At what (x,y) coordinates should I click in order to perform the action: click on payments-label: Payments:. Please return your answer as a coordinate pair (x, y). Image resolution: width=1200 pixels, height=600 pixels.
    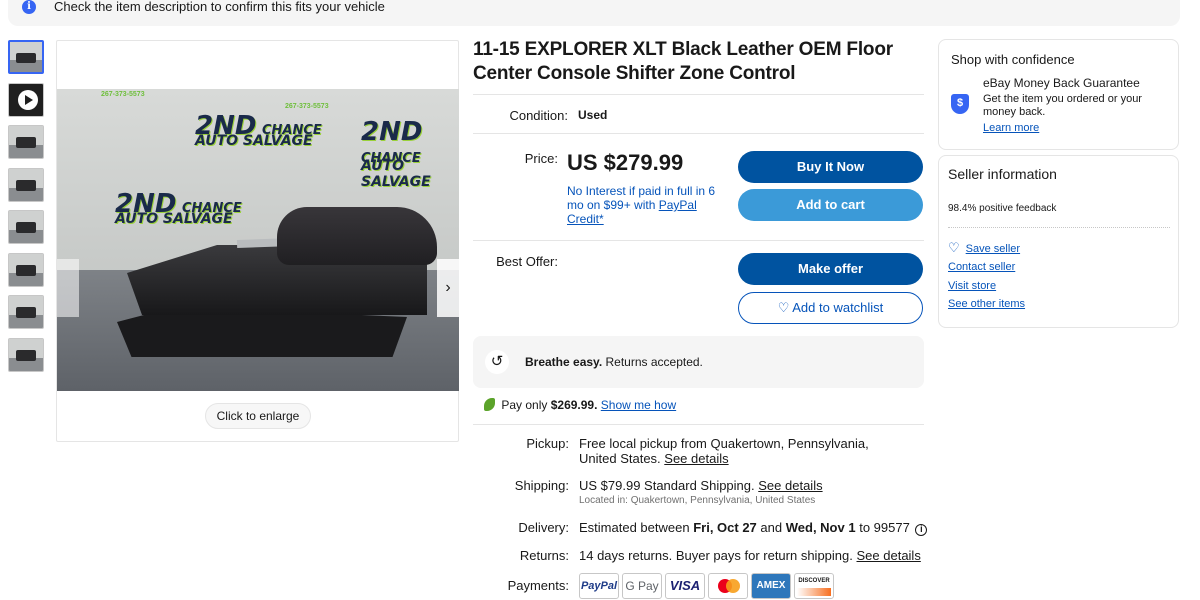
    Looking at the image, I should click on (538, 585).